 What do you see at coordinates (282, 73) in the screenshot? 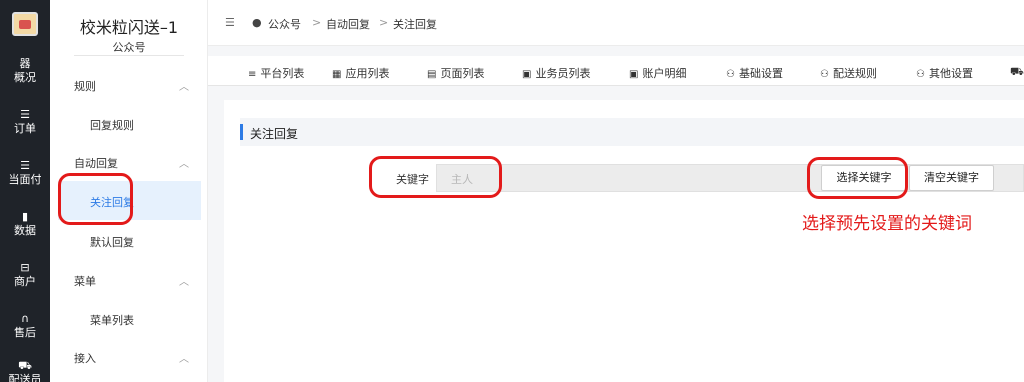
I see `tab-label: 平台列表` at bounding box center [282, 73].